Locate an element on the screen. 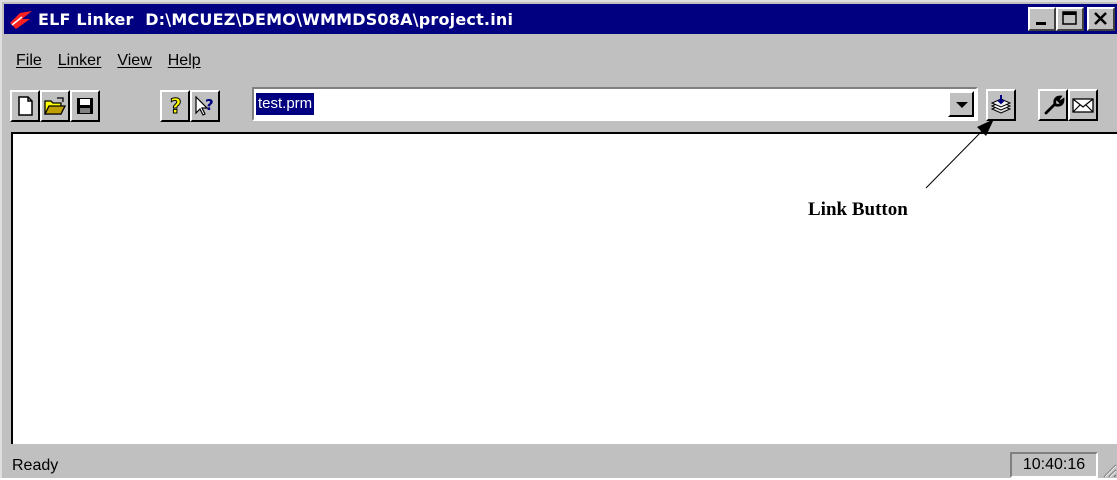 The width and height of the screenshot is (1117, 480). menu-linker: Linker is located at coordinates (80, 61).